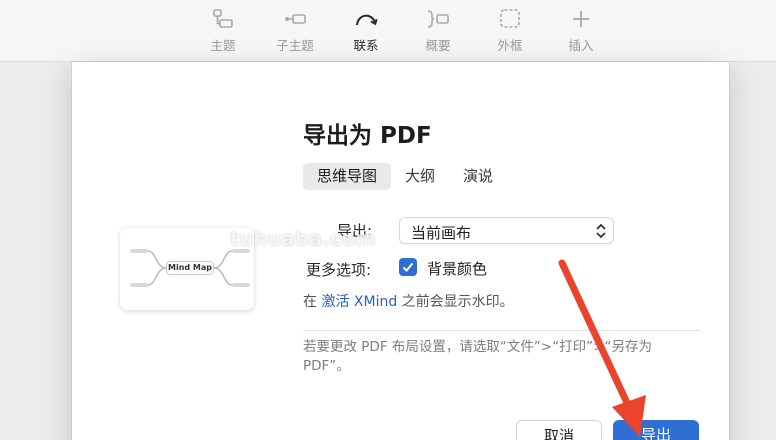 Image resolution: width=776 pixels, height=440 pixels. Describe the element at coordinates (455, 302) in the screenshot. I see `watermark-note-suffix: 之前会显示水印。` at that location.